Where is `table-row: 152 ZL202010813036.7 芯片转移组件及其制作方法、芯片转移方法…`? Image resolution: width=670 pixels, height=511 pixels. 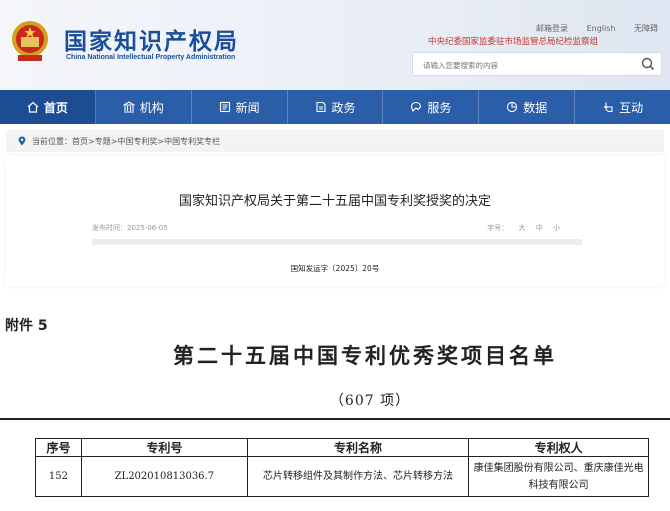
table-row: 152 ZL202010813036.7 芯片转移组件及其制作方法、芯片转移方法… is located at coordinates (342, 476).